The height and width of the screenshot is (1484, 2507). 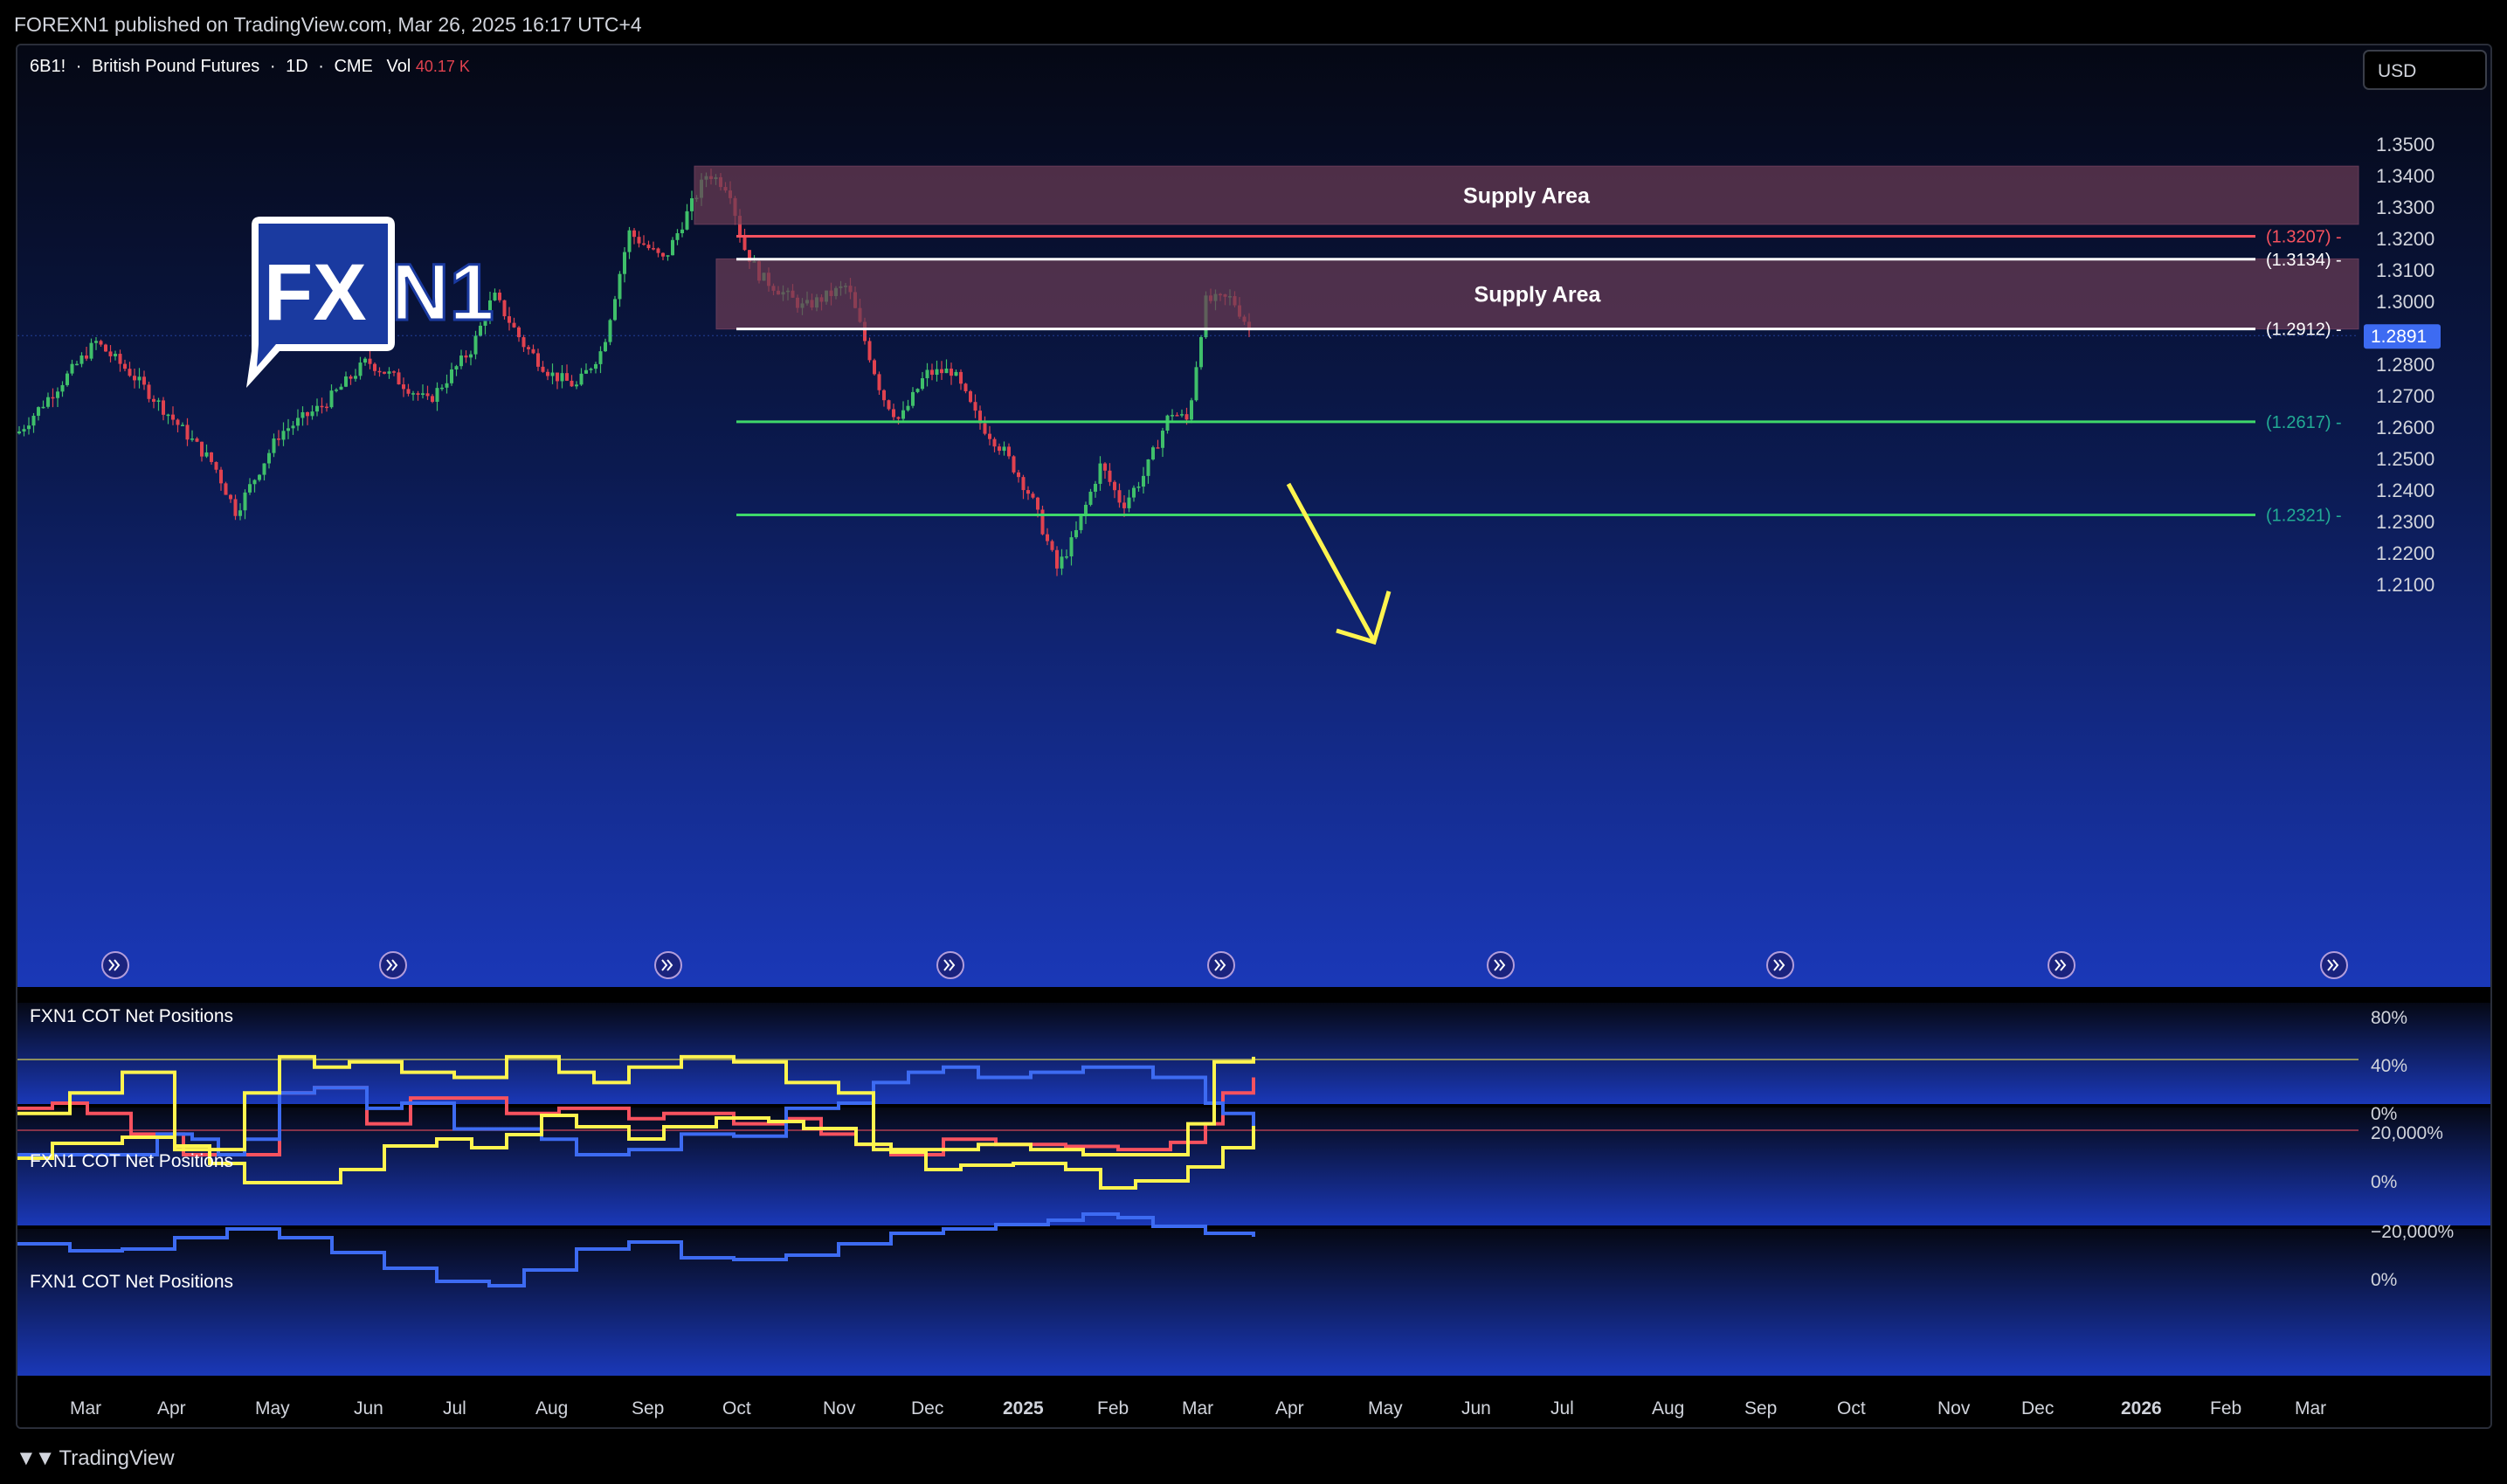 What do you see at coordinates (2425, 70) in the screenshot?
I see `currency-button: USD` at bounding box center [2425, 70].